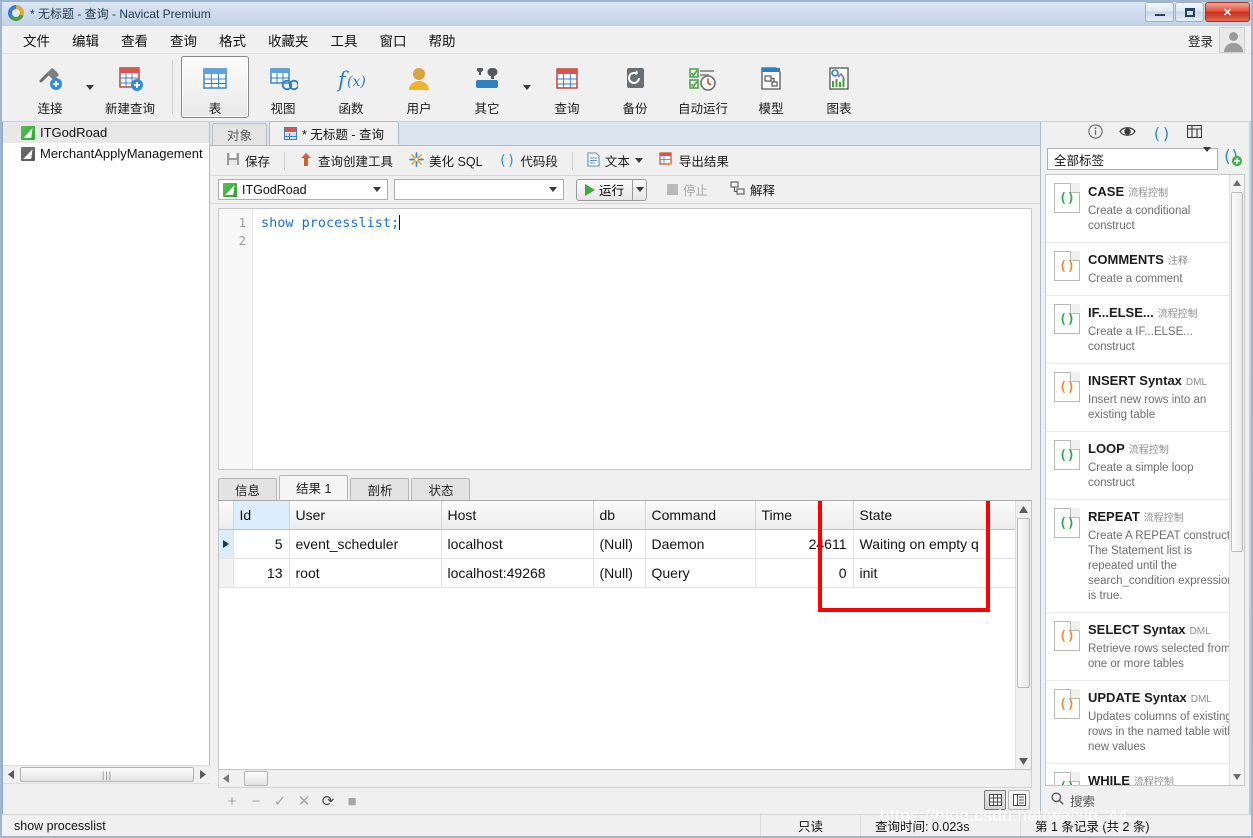  Describe the element at coordinates (700, 515) in the screenshot. I see `column-header-command: Command` at that location.